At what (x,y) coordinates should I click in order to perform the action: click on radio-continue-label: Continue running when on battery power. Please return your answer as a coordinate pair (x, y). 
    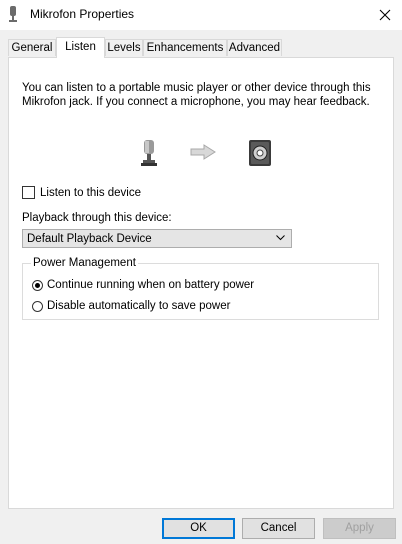
    Looking at the image, I should click on (151, 285).